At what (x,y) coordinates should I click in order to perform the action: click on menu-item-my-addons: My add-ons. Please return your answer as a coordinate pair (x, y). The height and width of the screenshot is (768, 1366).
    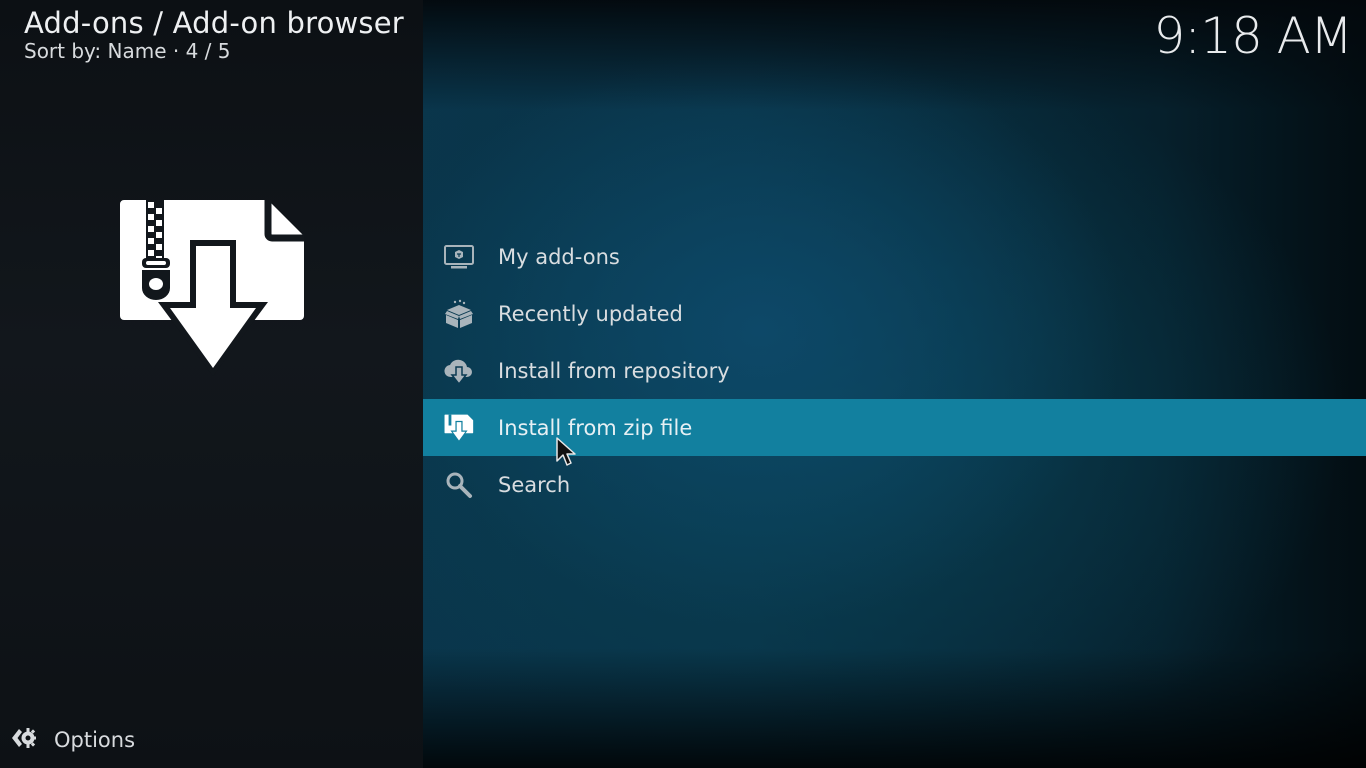
    Looking at the image, I should click on (894, 256).